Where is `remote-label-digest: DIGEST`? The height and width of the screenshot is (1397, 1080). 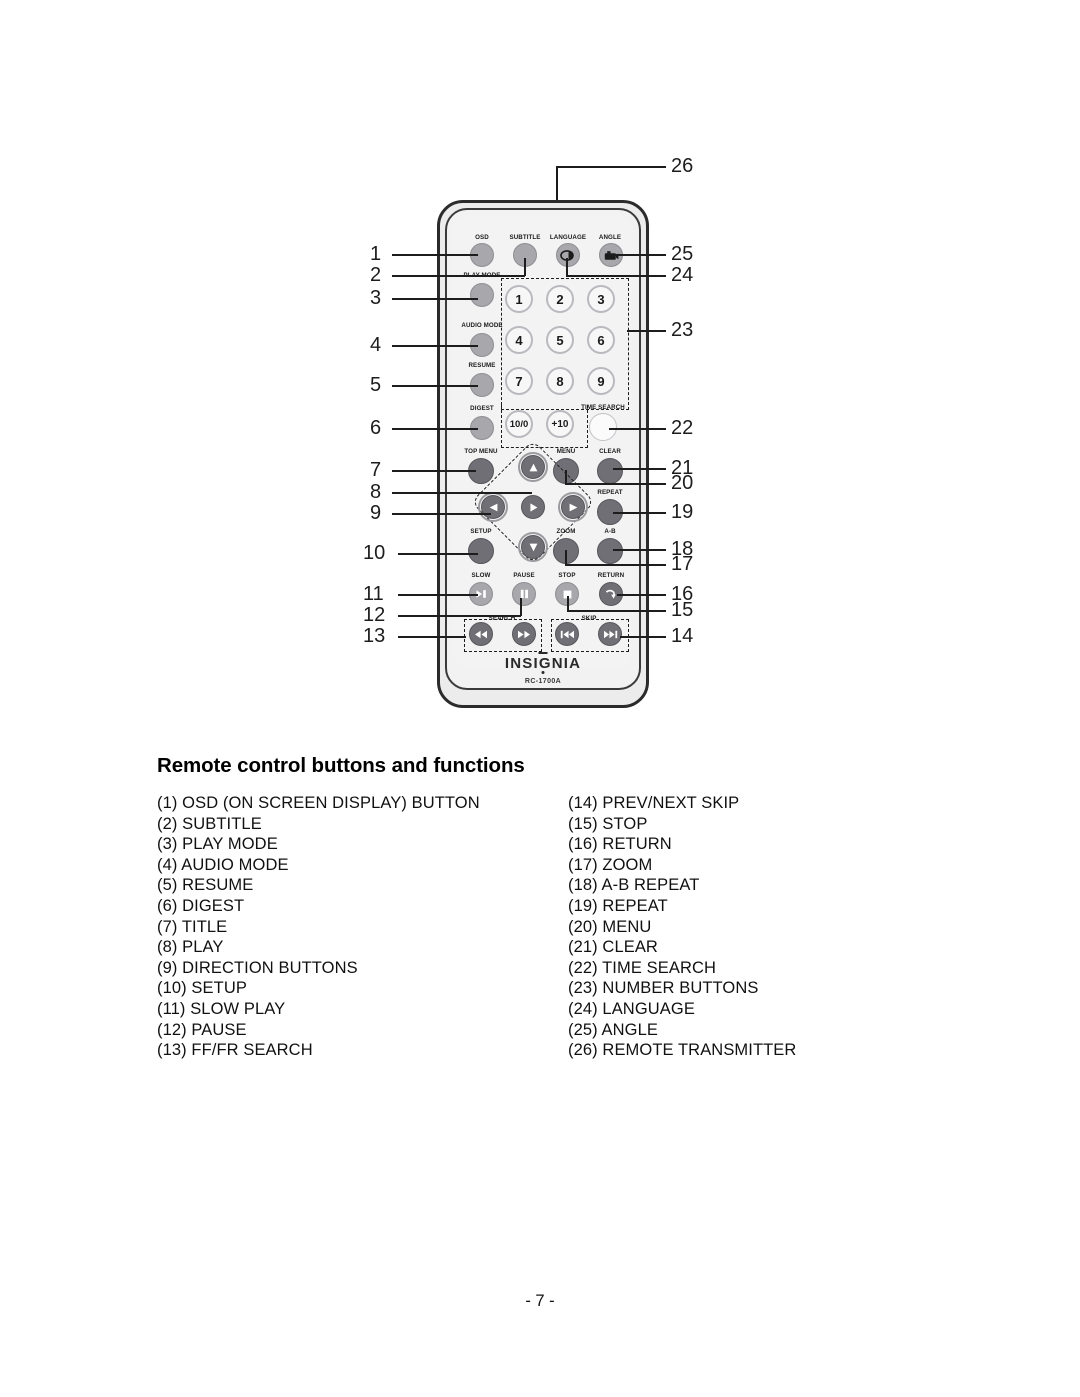 remote-label-digest: DIGEST is located at coordinates (482, 408).